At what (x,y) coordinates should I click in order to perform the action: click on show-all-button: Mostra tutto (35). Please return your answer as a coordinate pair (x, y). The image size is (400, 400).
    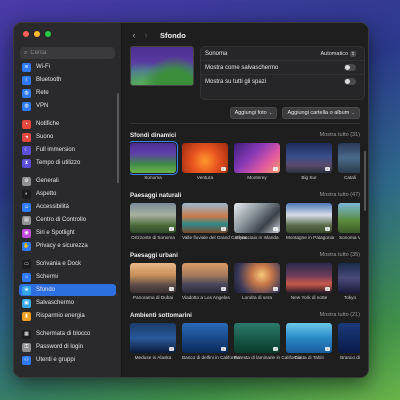
    Looking at the image, I should click on (340, 255).